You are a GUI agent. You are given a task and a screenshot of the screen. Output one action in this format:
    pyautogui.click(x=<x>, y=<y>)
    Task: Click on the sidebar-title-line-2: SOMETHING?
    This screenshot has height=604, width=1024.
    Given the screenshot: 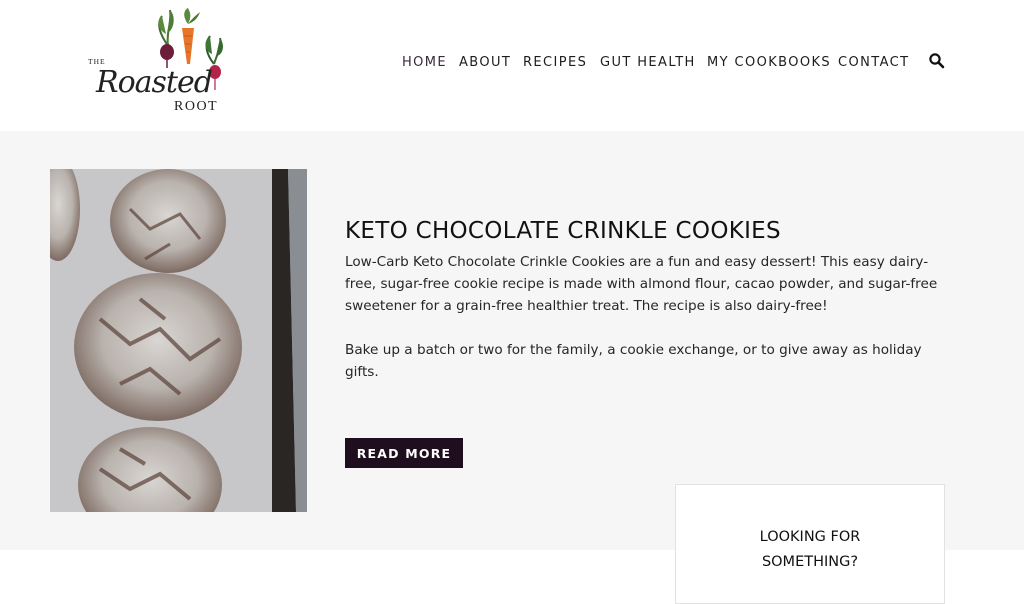 What is the action you would take?
    pyautogui.click(x=810, y=562)
    